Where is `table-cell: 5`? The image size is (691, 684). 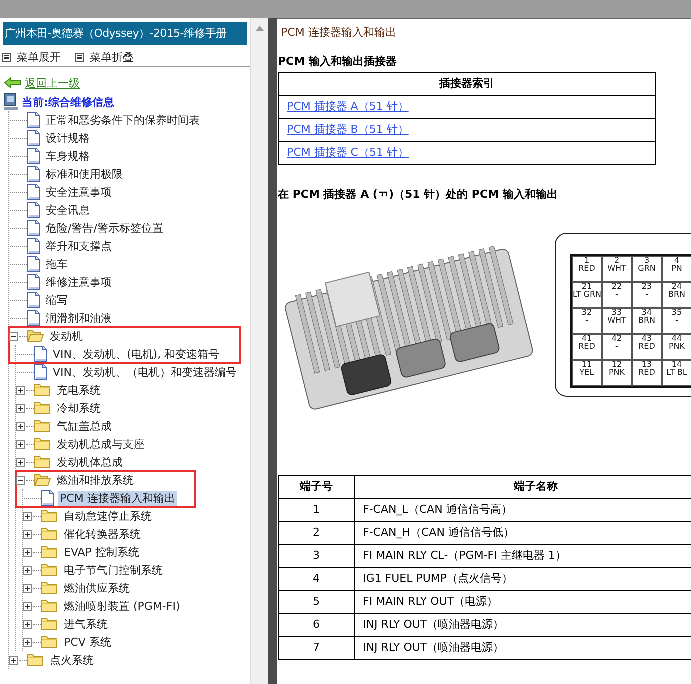
table-cell: 5 is located at coordinates (316, 602).